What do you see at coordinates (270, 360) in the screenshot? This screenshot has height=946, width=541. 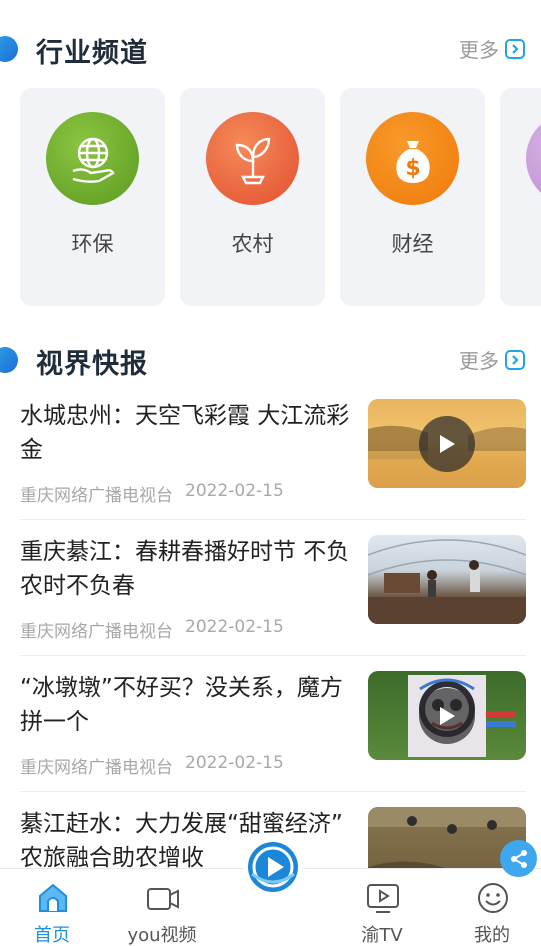 I see `news-section-header: 视界快报 更多` at bounding box center [270, 360].